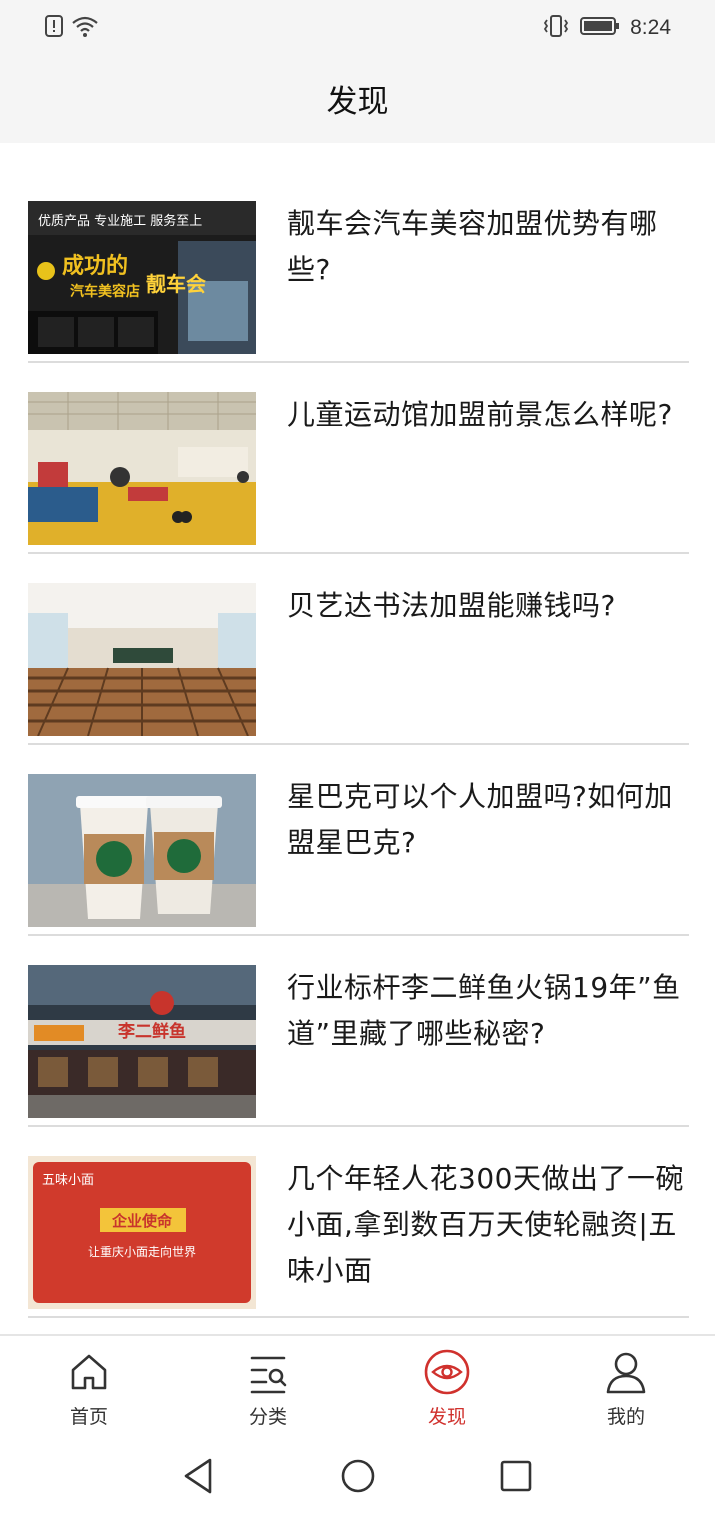 The image size is (715, 1515). Describe the element at coordinates (142, 277) in the screenshot. I see `article-thumbnail: 优质产品 专业施工 服务至上 成功的 汽车美容店 靓车会` at that location.